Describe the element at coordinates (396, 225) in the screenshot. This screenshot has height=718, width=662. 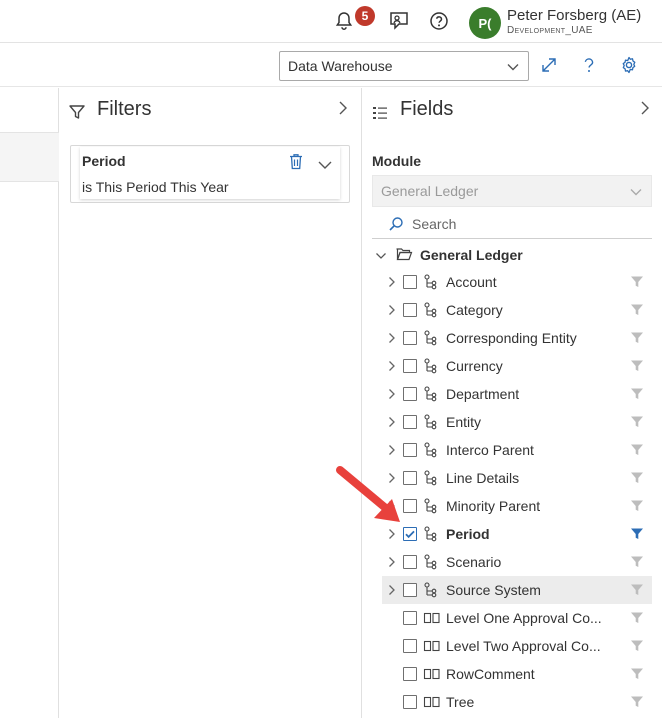
I see `search-icon` at that location.